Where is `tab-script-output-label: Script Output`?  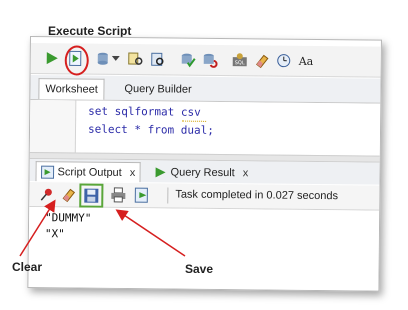
tab-script-output-label: Script Output is located at coordinates (89, 172).